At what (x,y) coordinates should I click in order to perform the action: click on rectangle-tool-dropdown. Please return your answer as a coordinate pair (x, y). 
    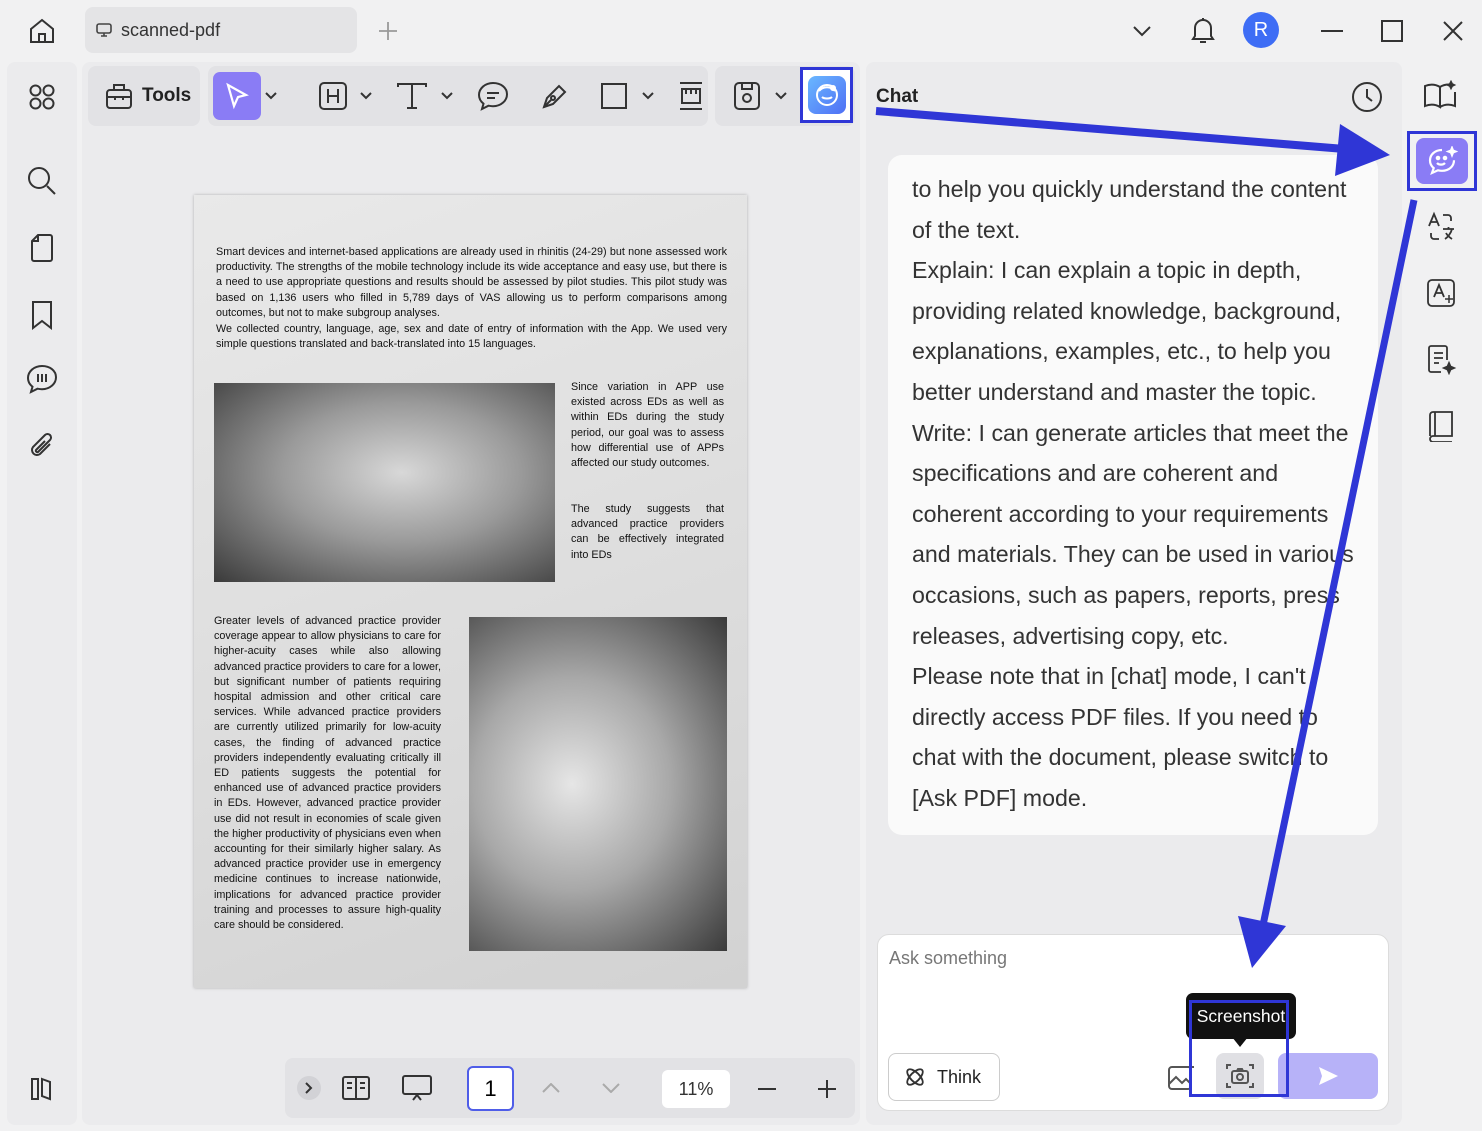
    Looking at the image, I should click on (648, 96).